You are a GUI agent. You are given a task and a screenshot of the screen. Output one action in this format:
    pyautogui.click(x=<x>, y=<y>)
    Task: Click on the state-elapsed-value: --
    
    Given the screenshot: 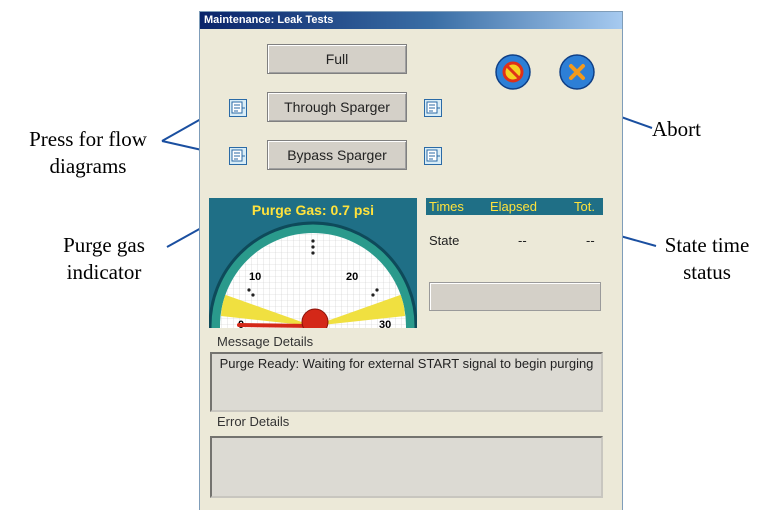 What is the action you would take?
    pyautogui.click(x=522, y=240)
    